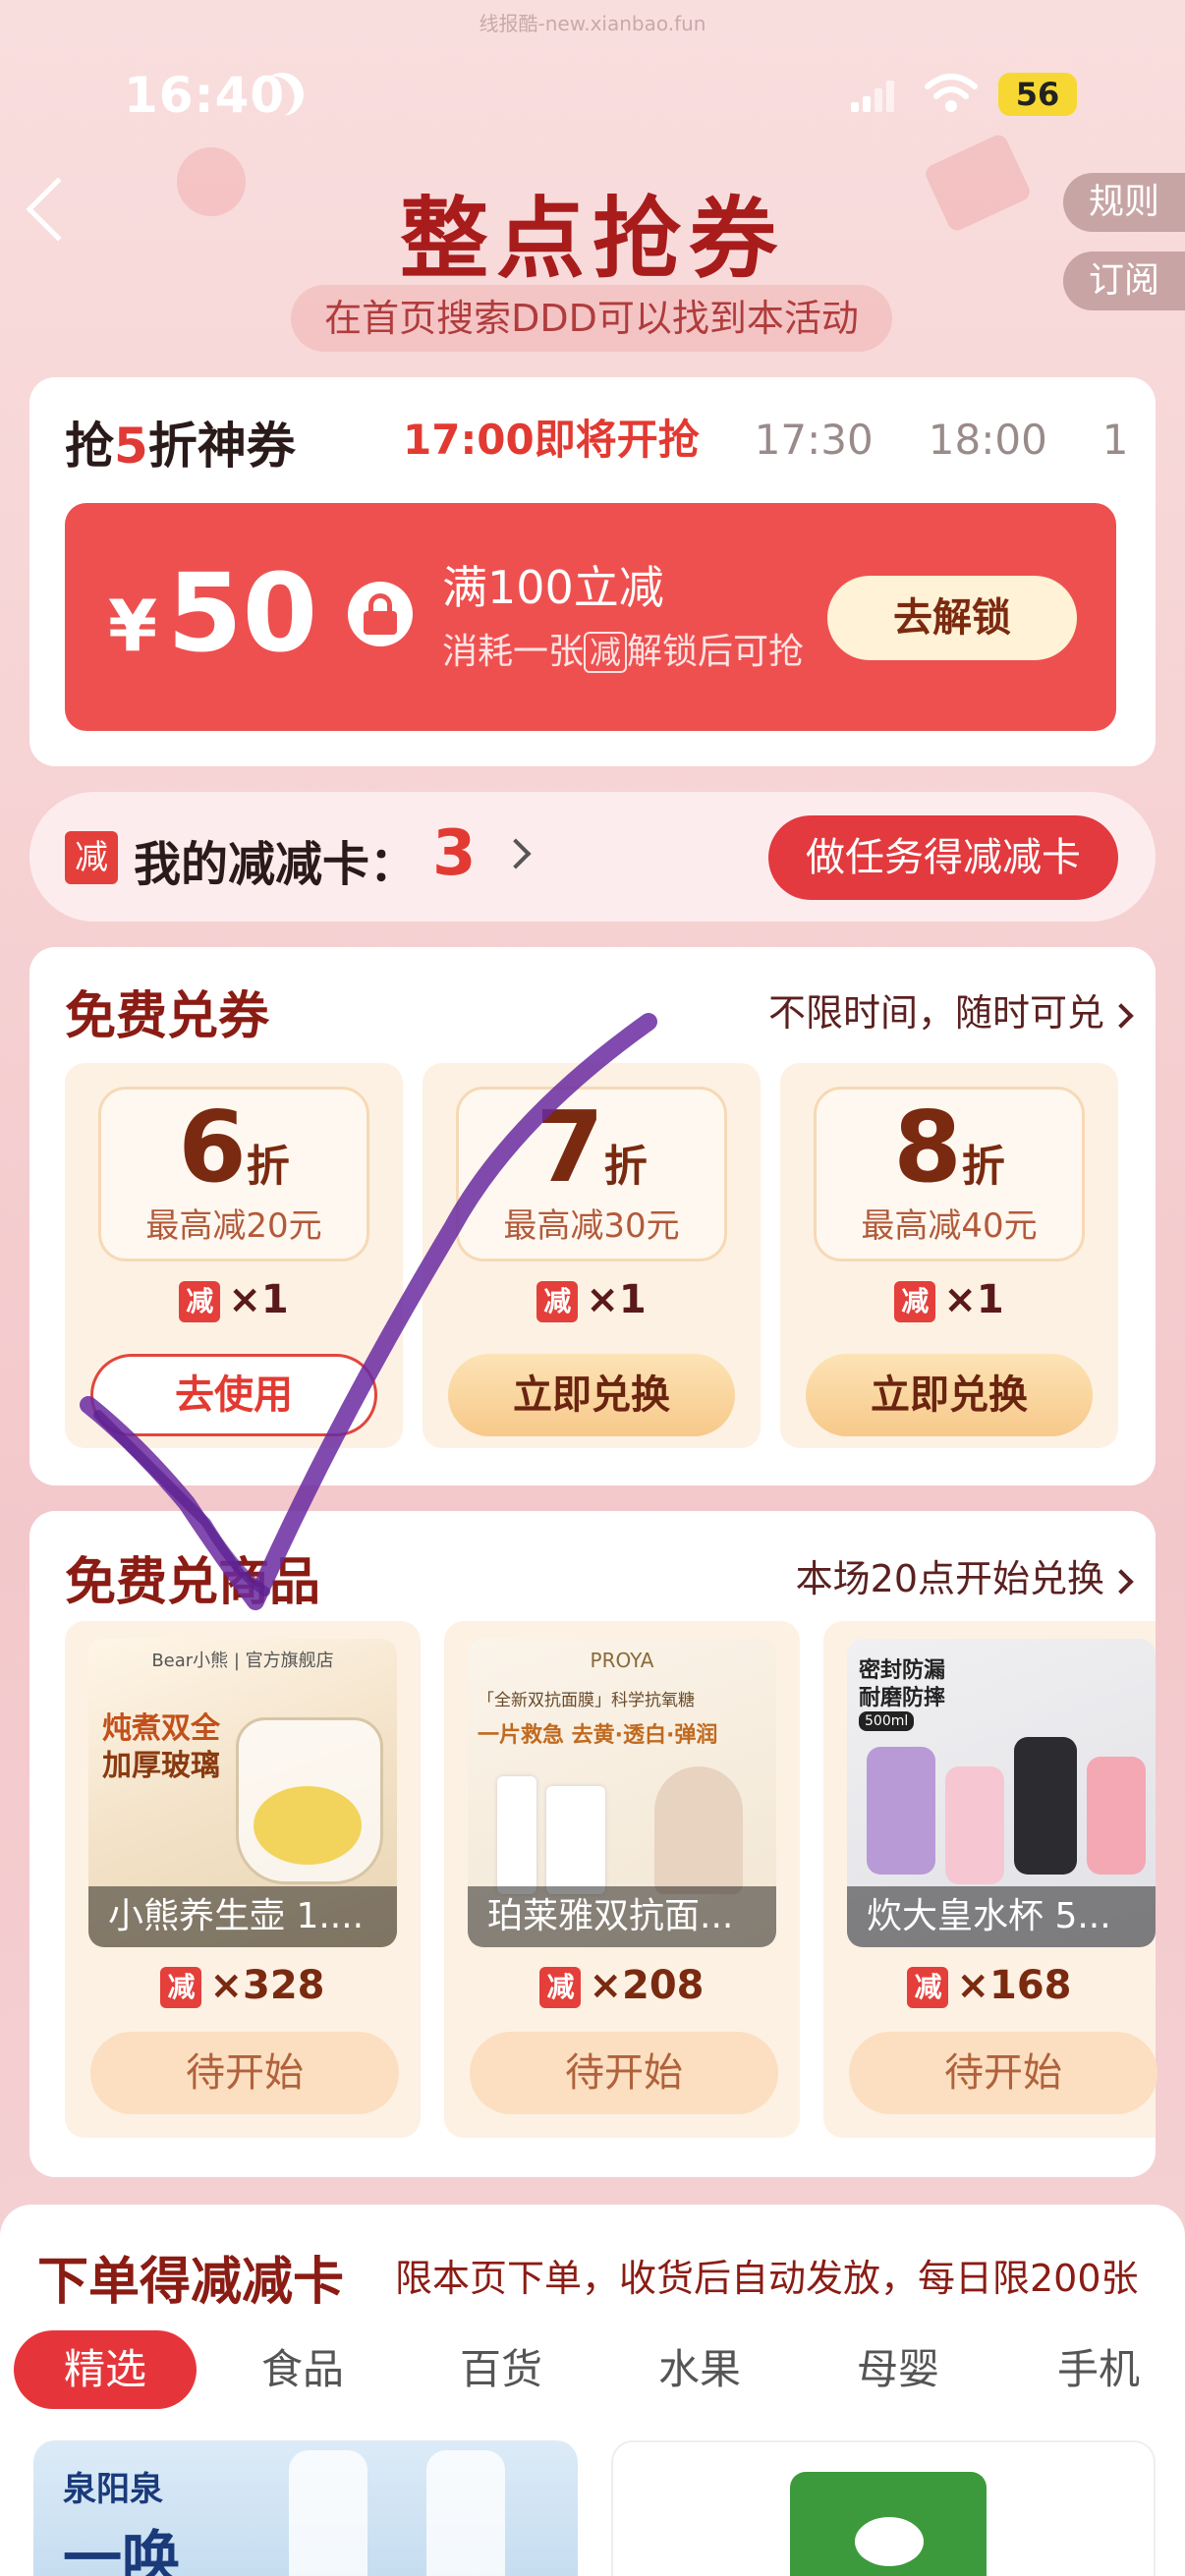 This screenshot has width=1185, height=2576. I want to click on time-slot-next: 1, so click(1115, 440).